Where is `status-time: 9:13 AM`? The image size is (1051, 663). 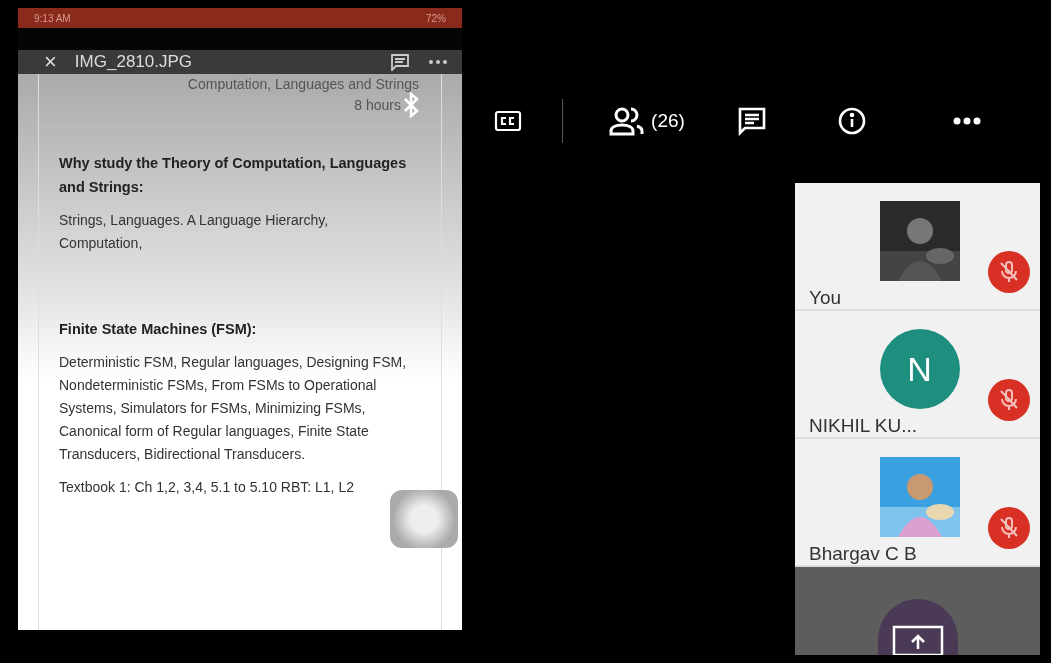
status-time: 9:13 AM is located at coordinates (52, 18).